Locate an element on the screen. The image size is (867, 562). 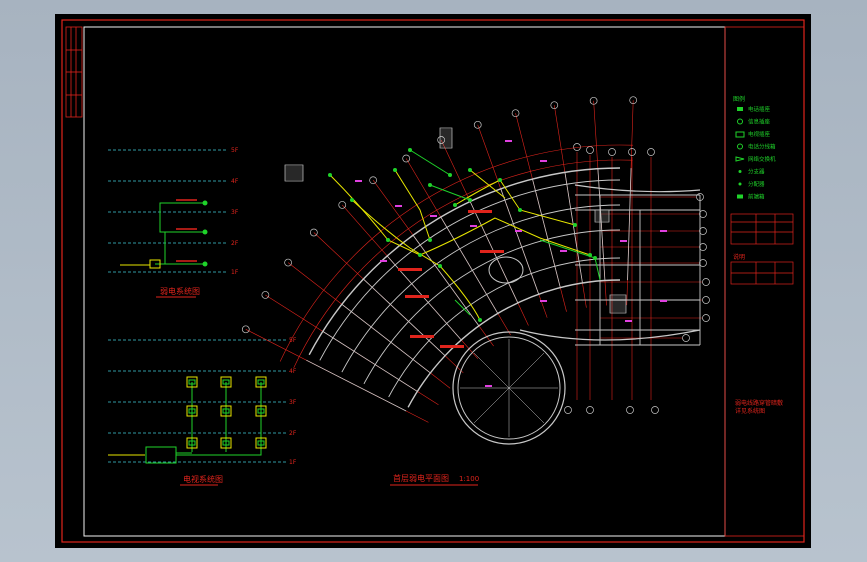
legend-item-label: 分配器 is located at coordinates (756, 184).